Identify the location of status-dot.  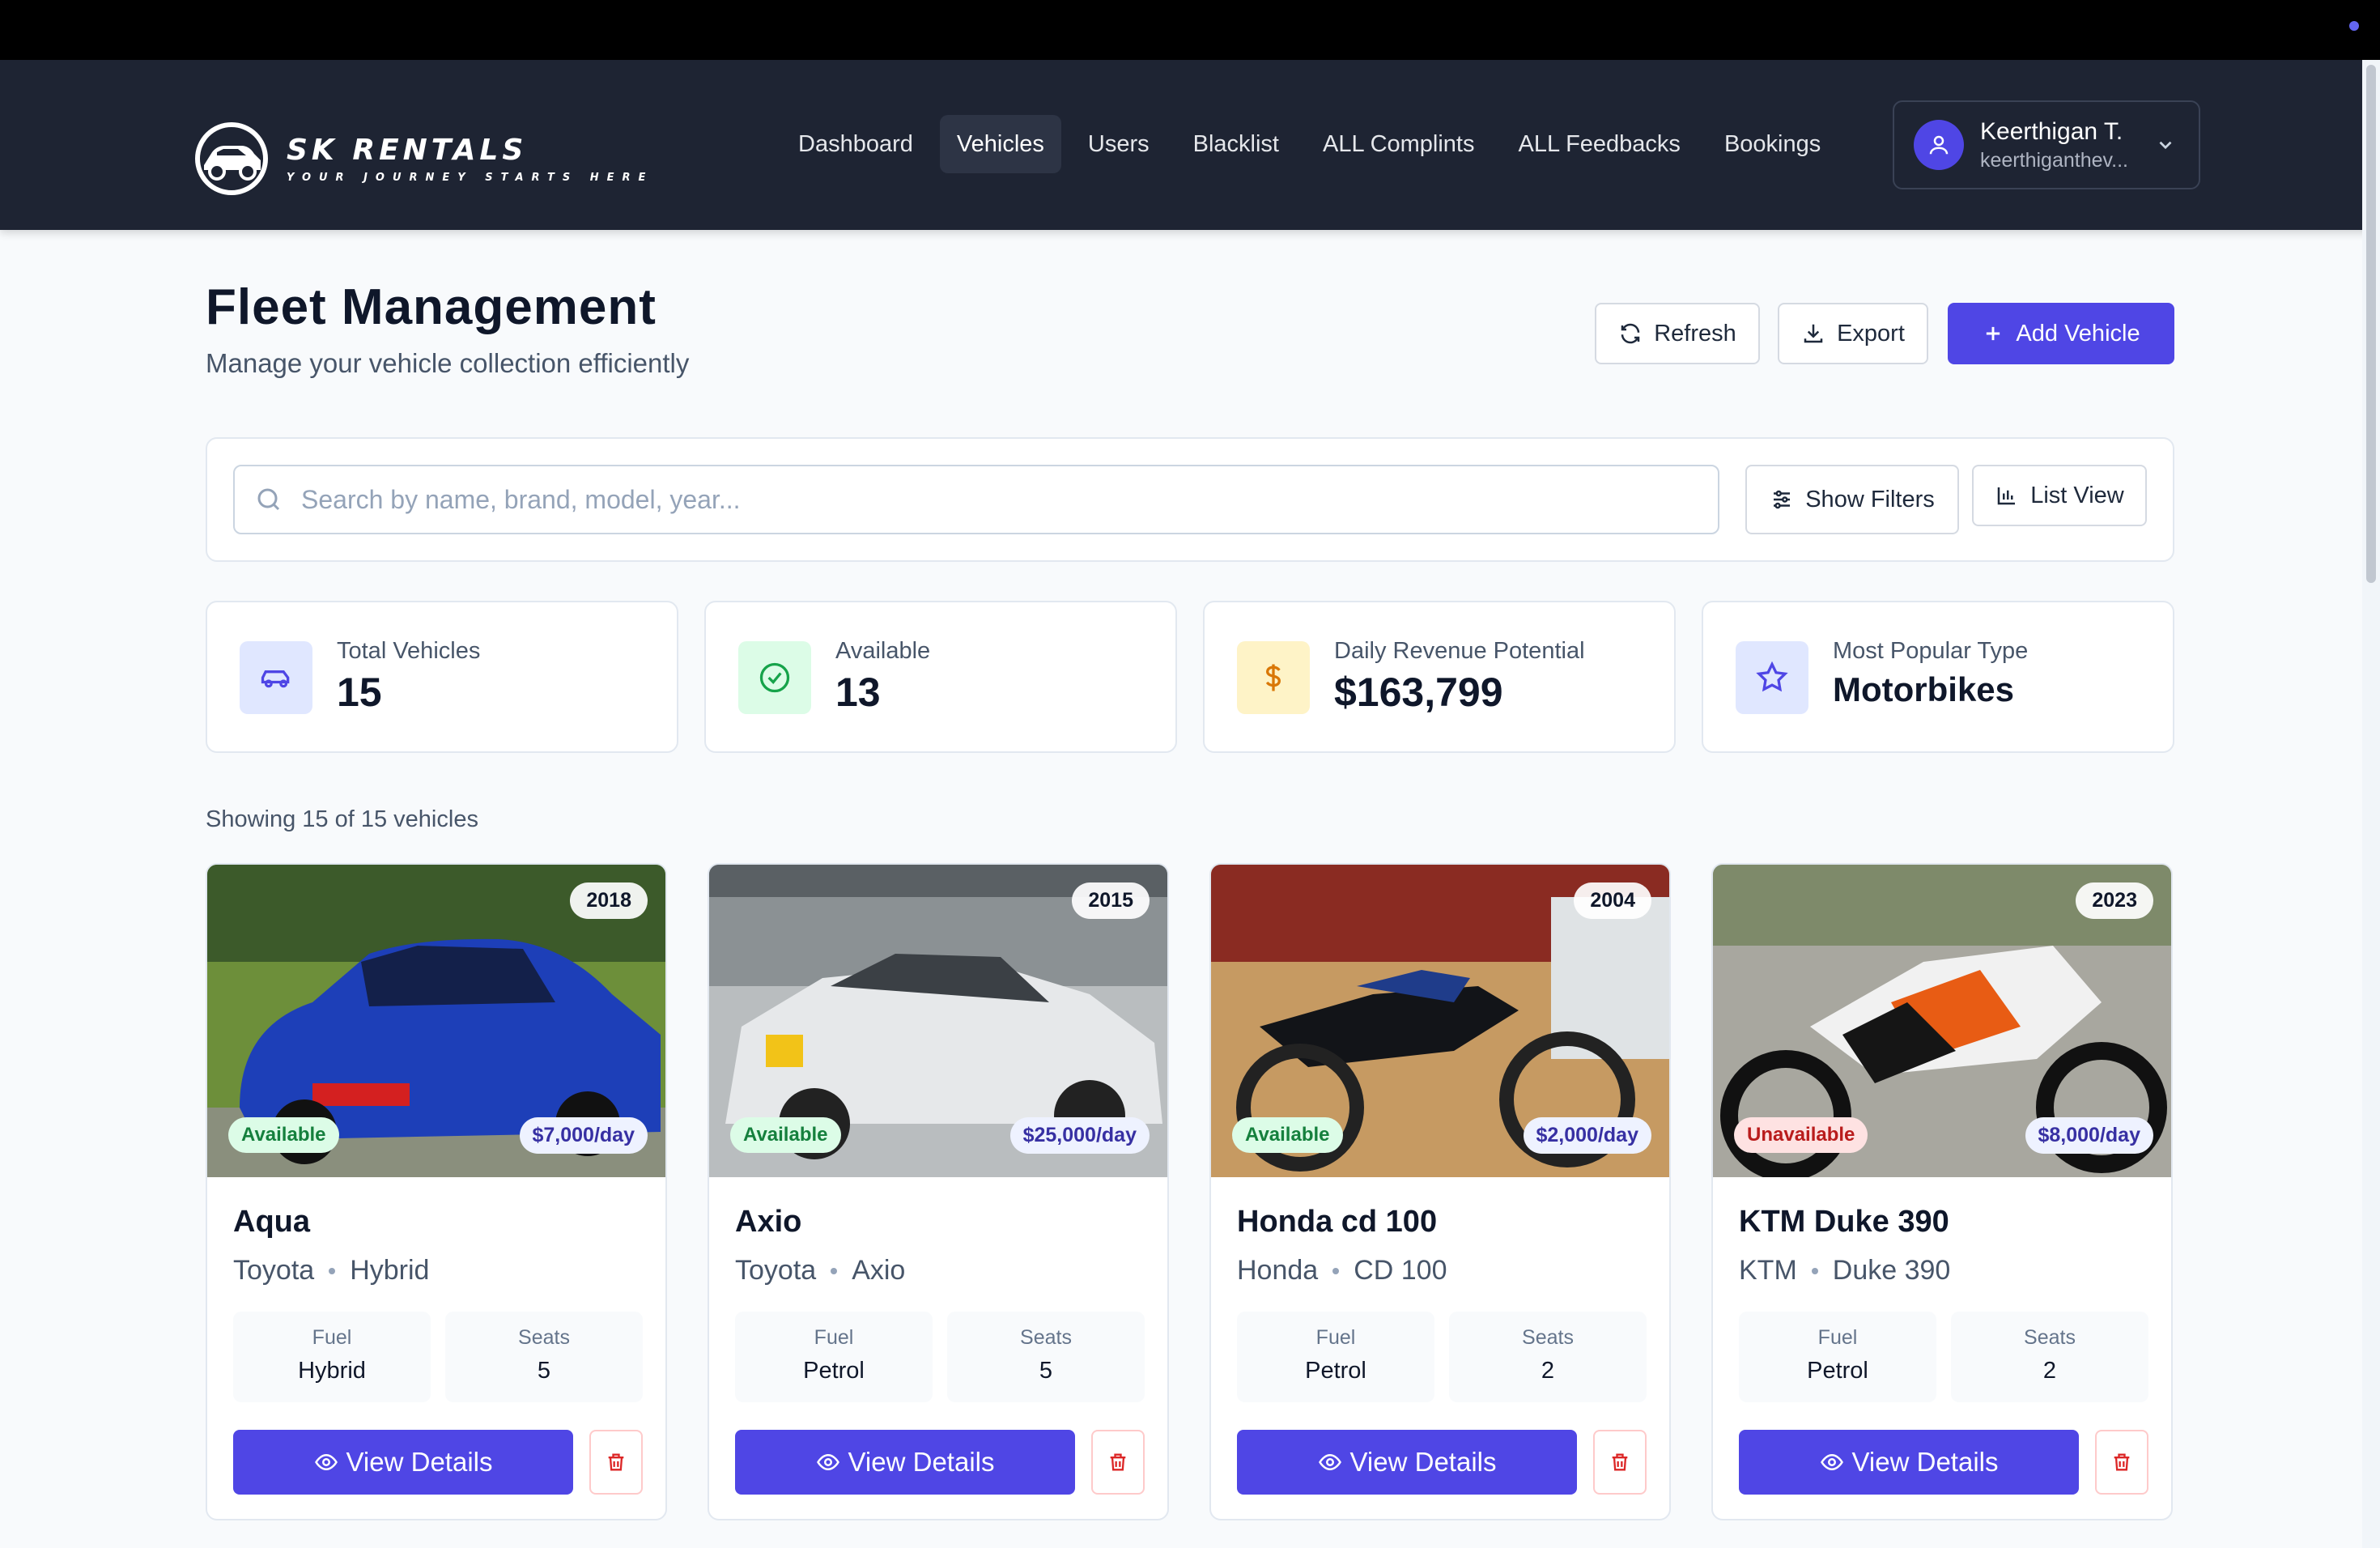
(2354, 26).